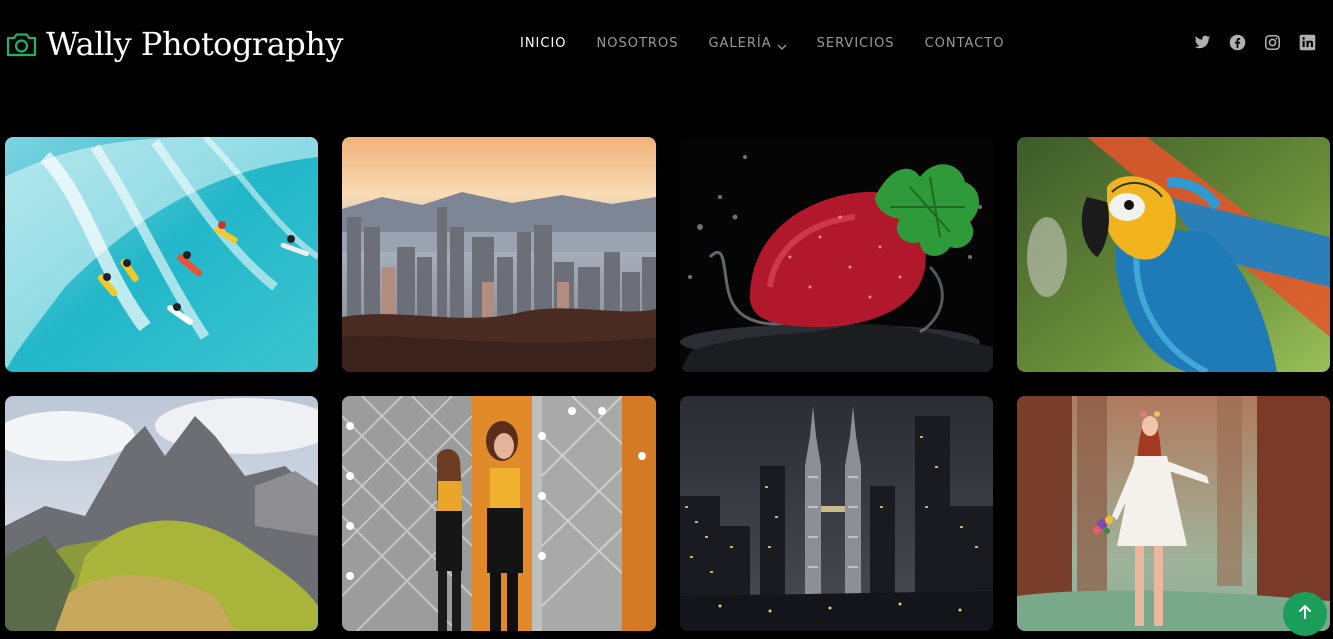 This screenshot has width=1333, height=639. I want to click on brand-logo: Wally Photography, so click(174, 44).